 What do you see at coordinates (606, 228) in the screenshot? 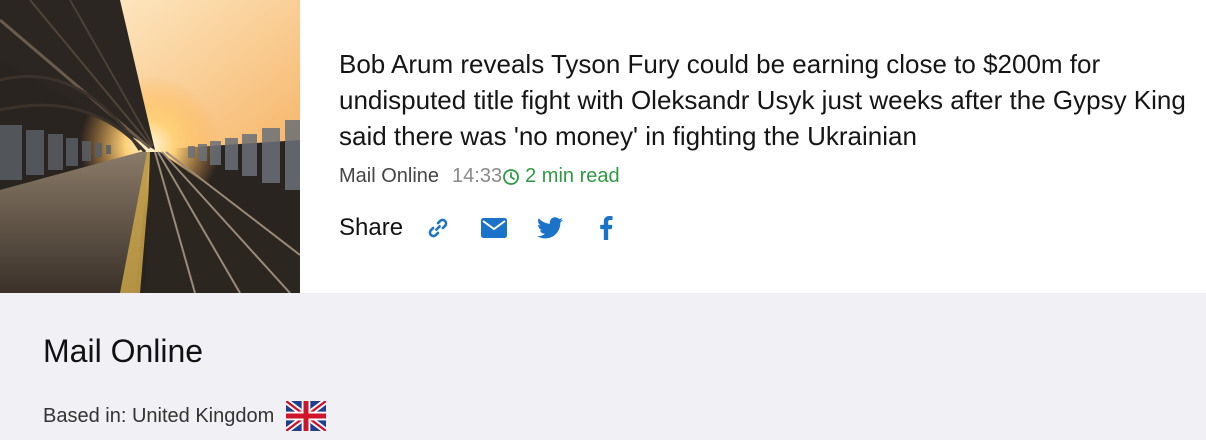
I see `facebook-icon` at bounding box center [606, 228].